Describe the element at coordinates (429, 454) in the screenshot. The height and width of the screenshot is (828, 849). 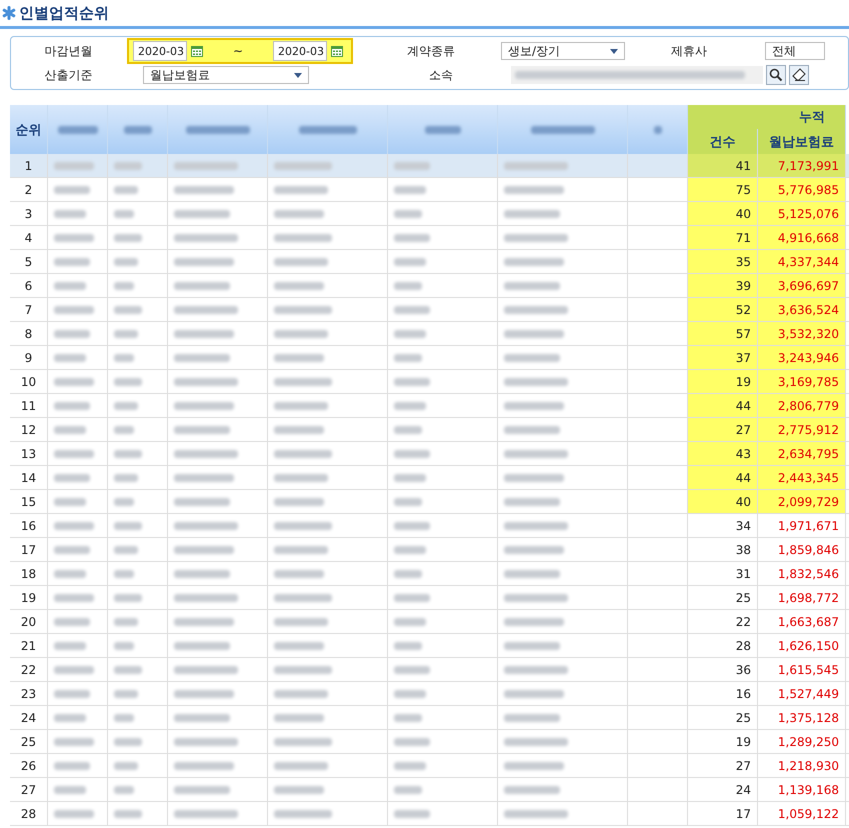
I see `table-row: 13 43 2,634,795` at that location.